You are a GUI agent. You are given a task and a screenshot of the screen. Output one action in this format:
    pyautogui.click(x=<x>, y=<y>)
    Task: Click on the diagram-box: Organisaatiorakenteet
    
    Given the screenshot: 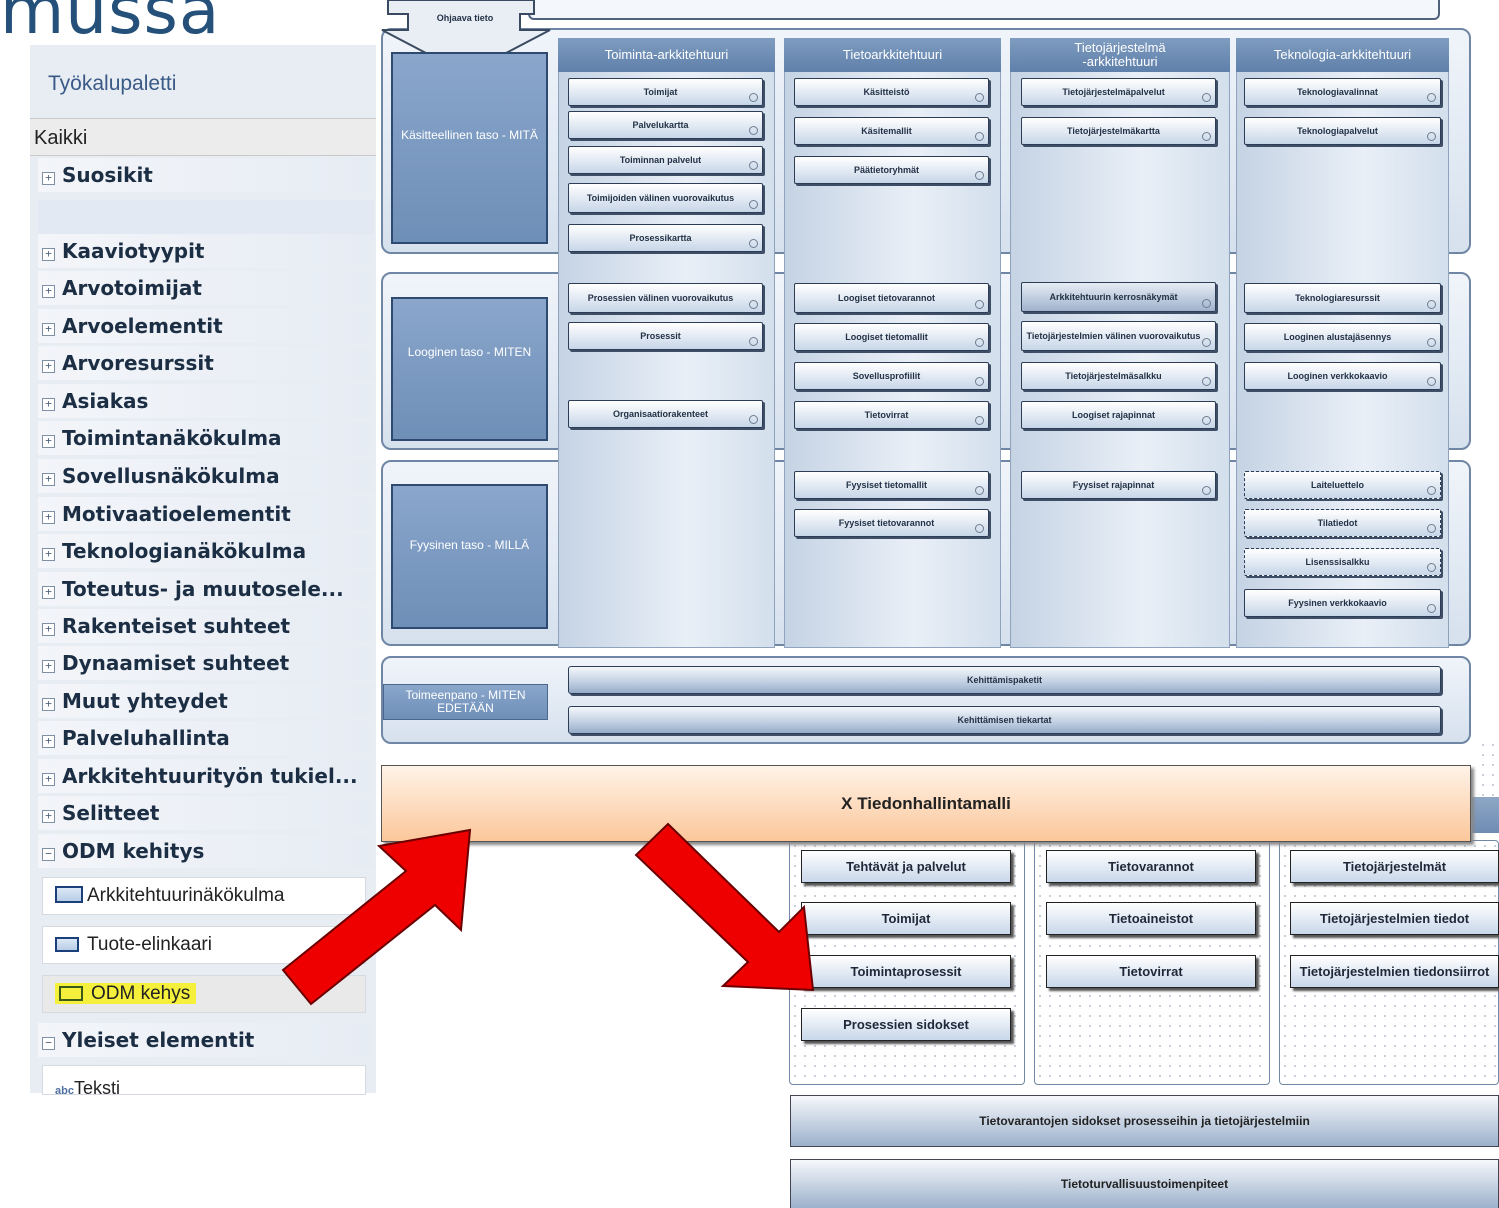 What is the action you would take?
    pyautogui.click(x=665, y=414)
    